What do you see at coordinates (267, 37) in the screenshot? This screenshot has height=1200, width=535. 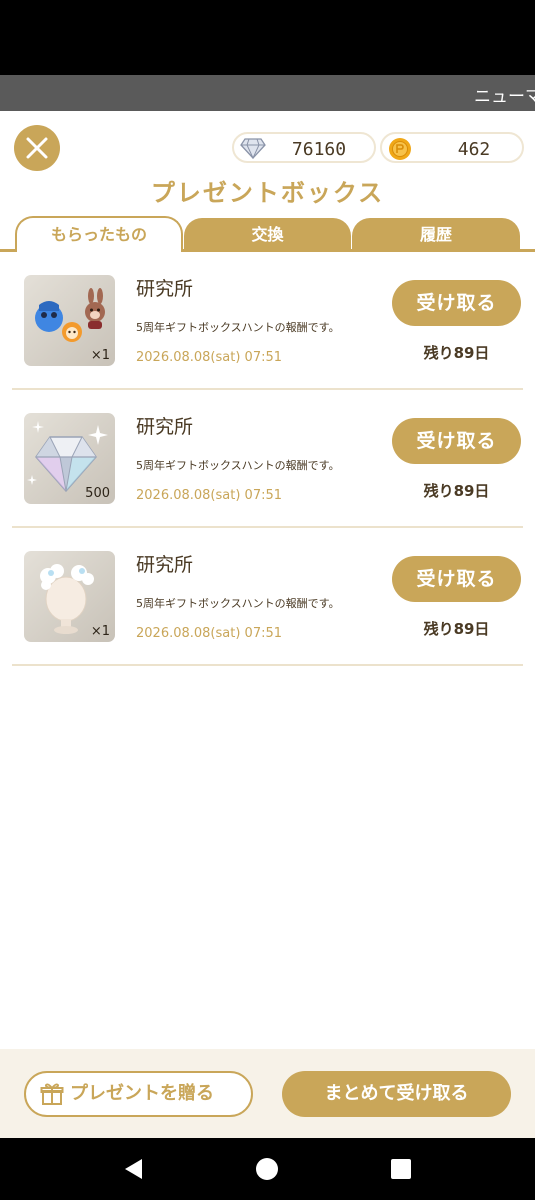 I see `status-bar` at bounding box center [267, 37].